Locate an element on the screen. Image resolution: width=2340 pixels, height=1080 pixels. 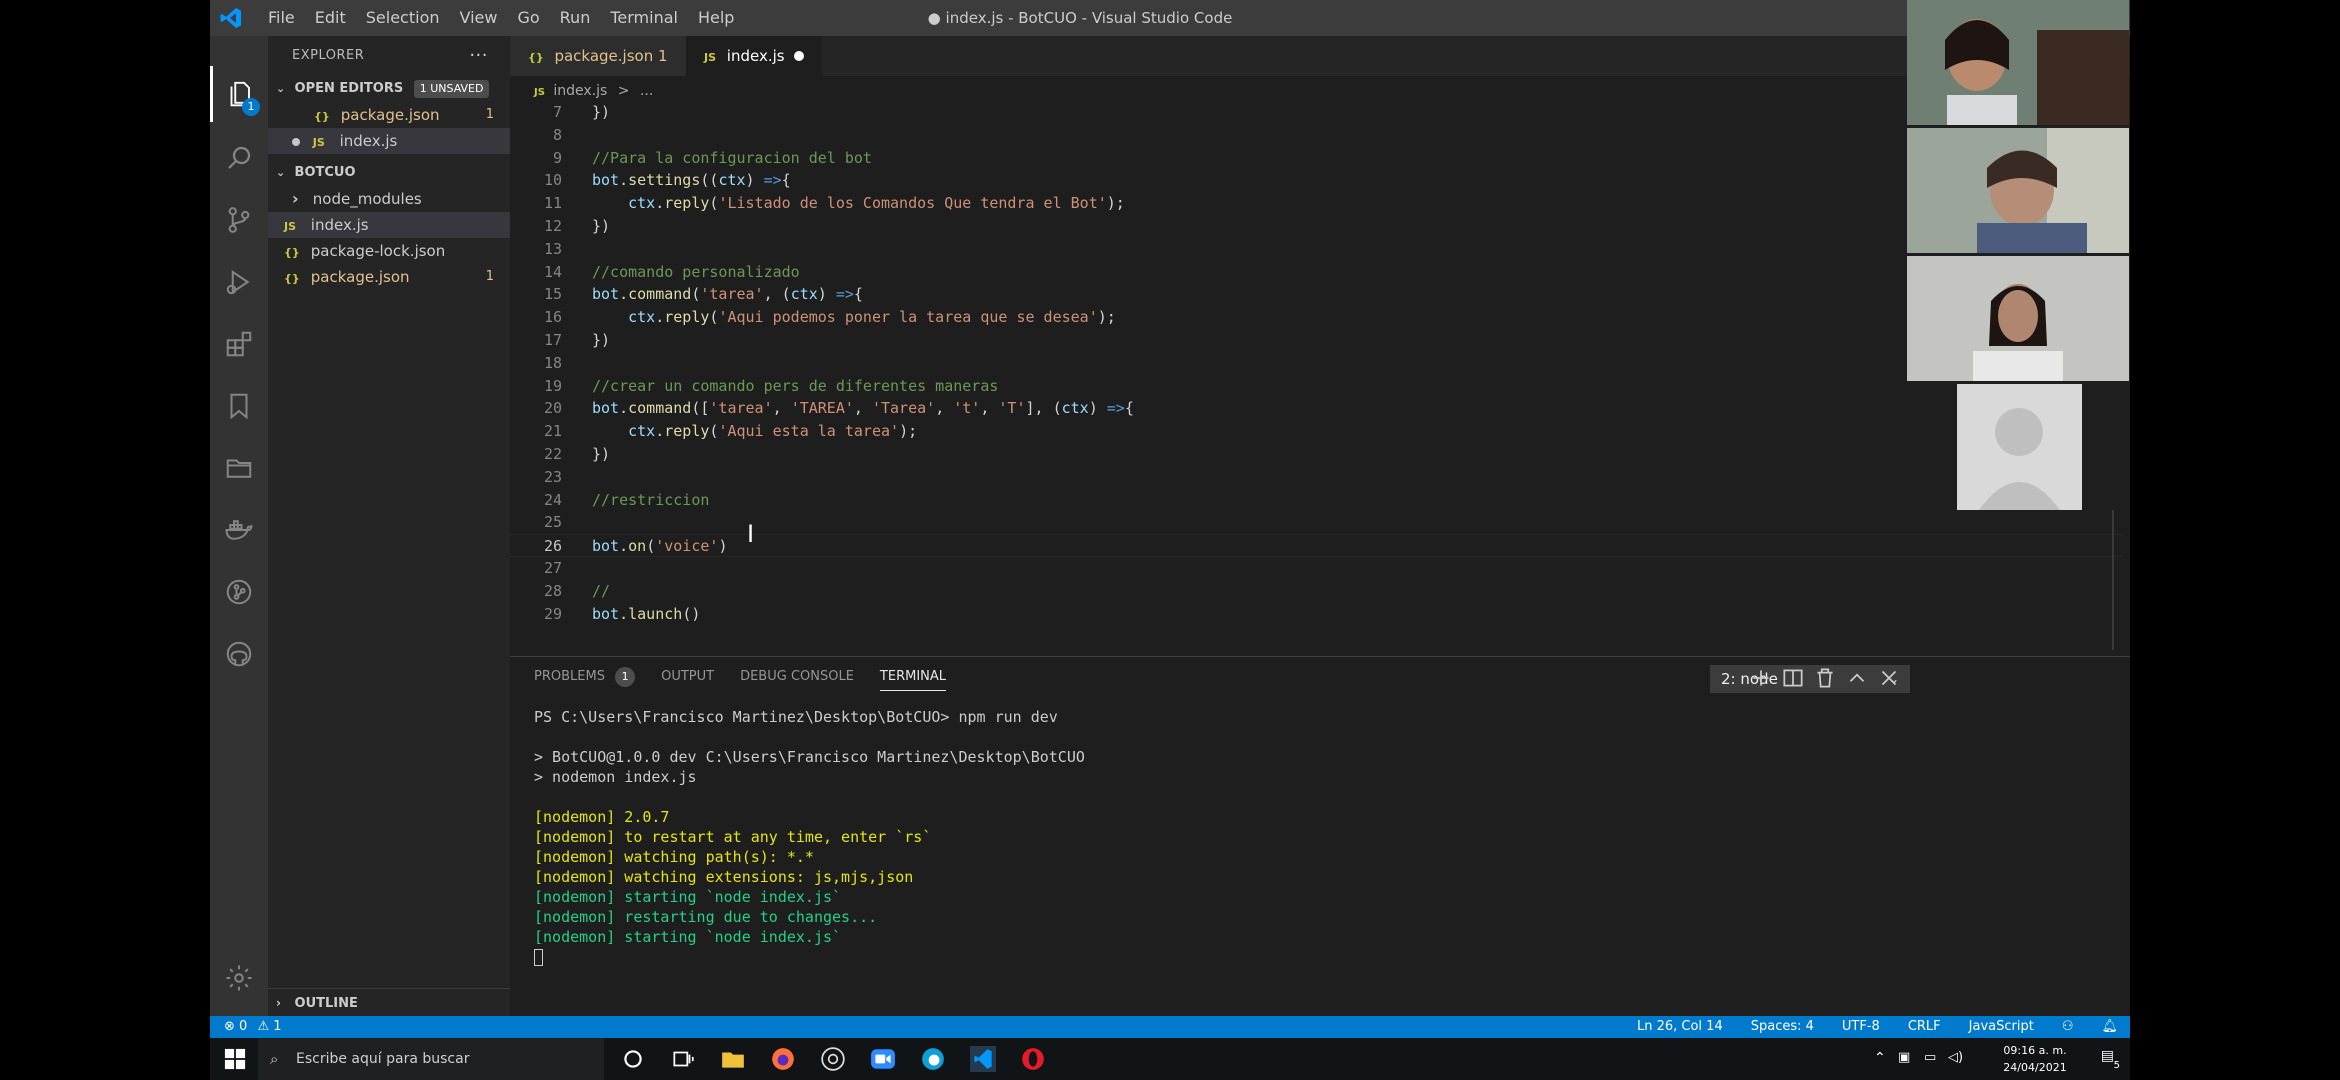
tree-item-node-modules: › node_modules is located at coordinates (389, 199).